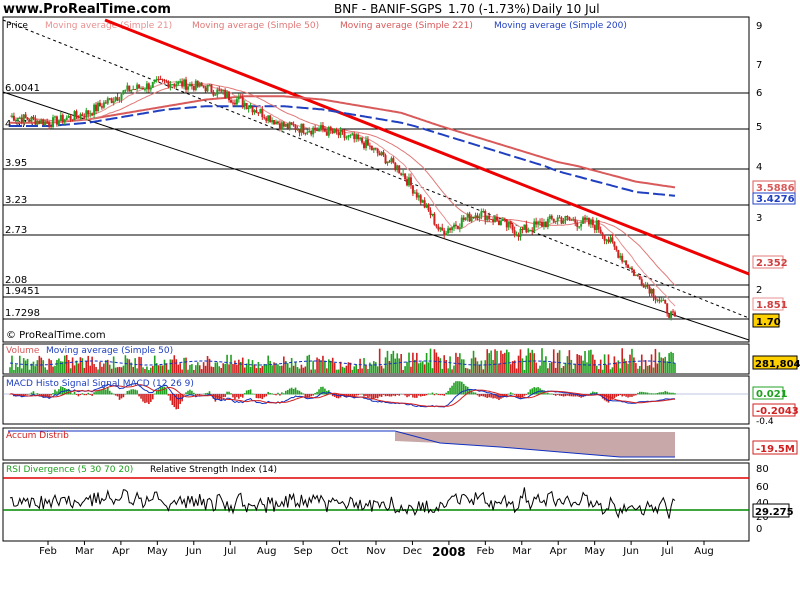 This screenshot has width=800, height=600. I want to click on x-tick-label: Dec, so click(412, 551).